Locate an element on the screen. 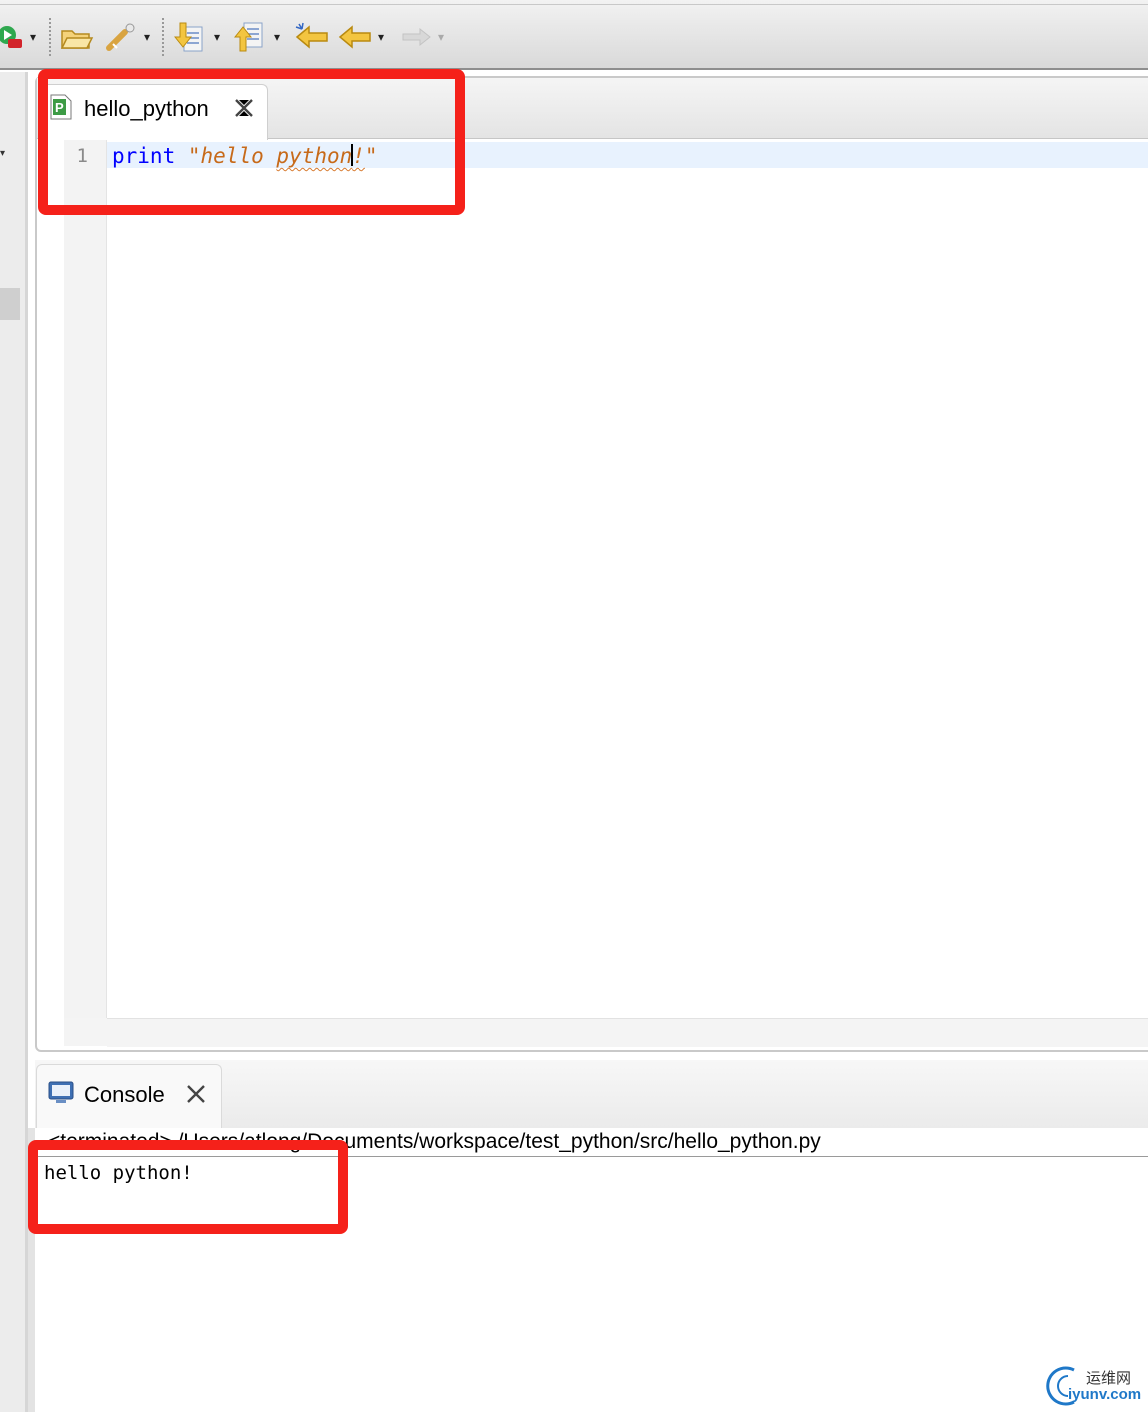 The height and width of the screenshot is (1413, 1148). next-annotation-dropdown: ▾ is located at coordinates (217, 37).